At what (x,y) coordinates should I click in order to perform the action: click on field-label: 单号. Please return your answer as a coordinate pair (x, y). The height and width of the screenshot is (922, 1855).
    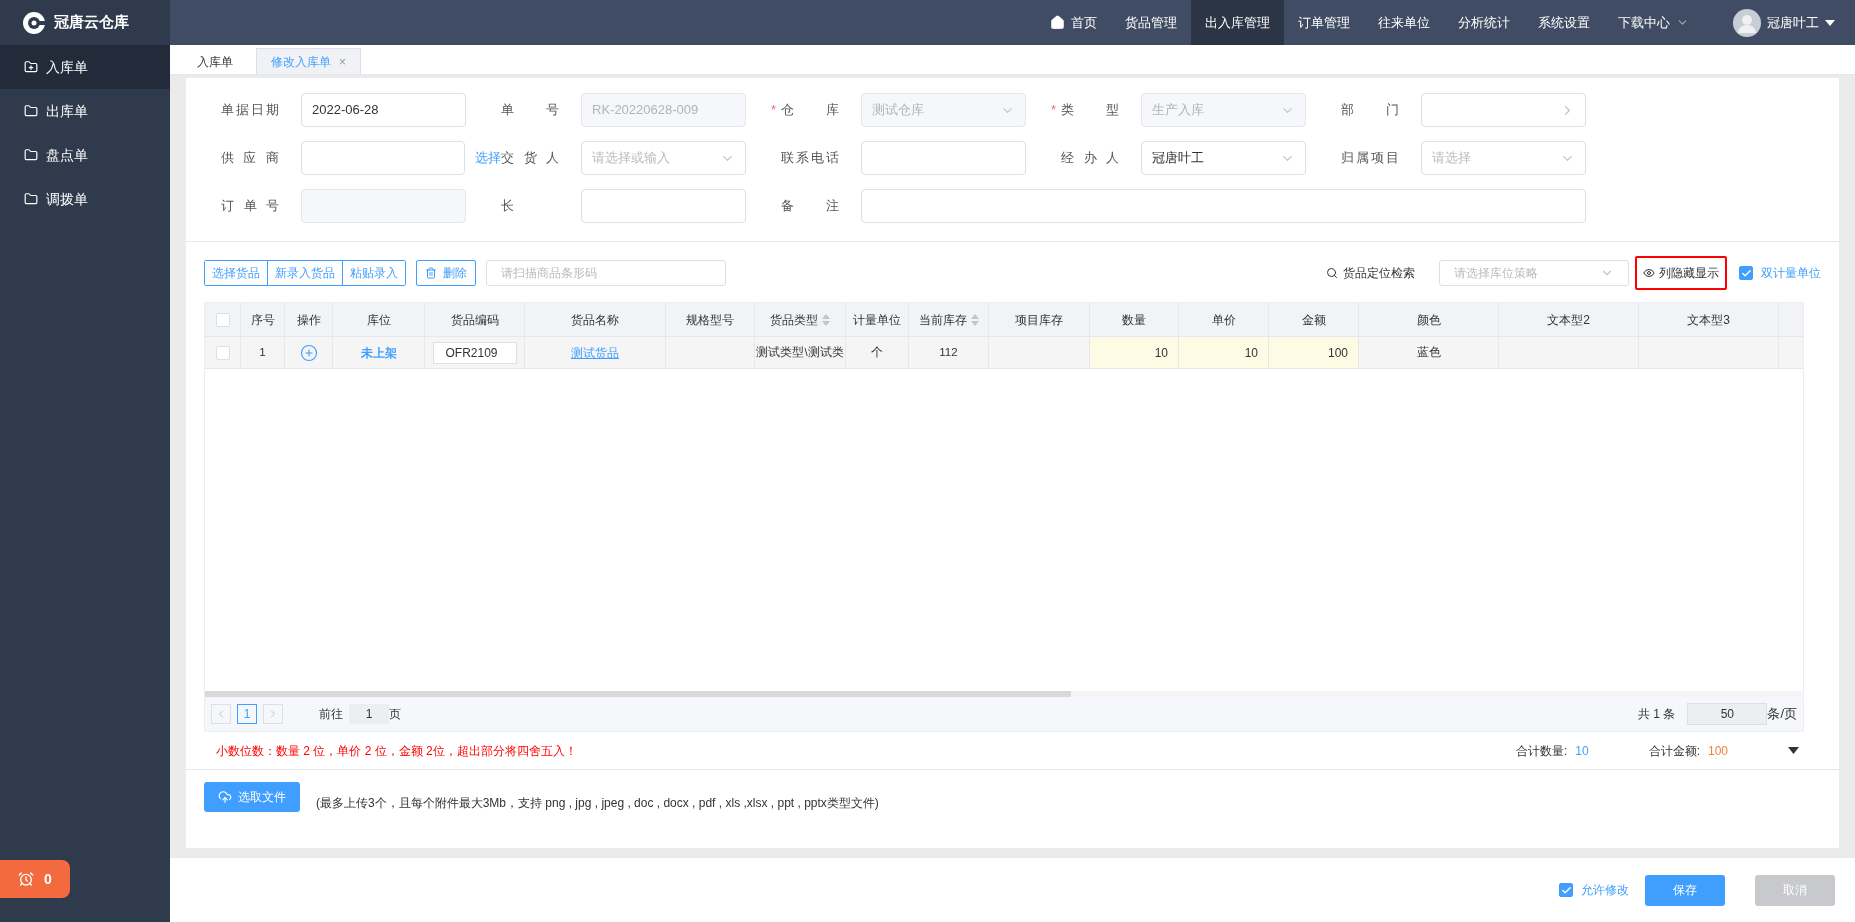
    Looking at the image, I should click on (530, 110).